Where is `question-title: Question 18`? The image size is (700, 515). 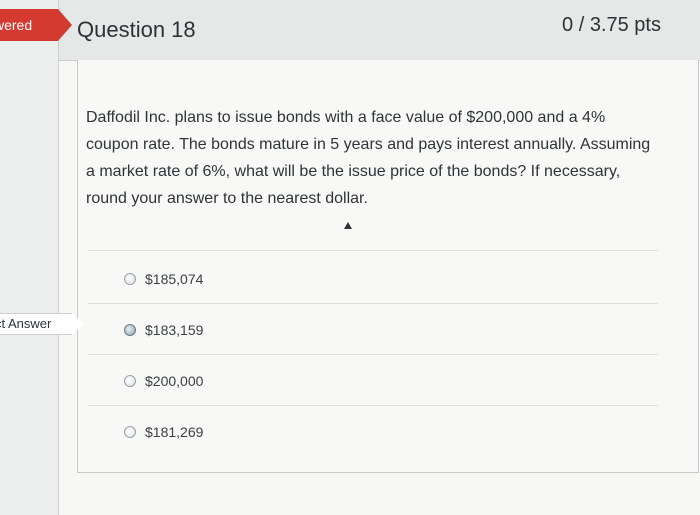 question-title: Question 18 is located at coordinates (136, 29).